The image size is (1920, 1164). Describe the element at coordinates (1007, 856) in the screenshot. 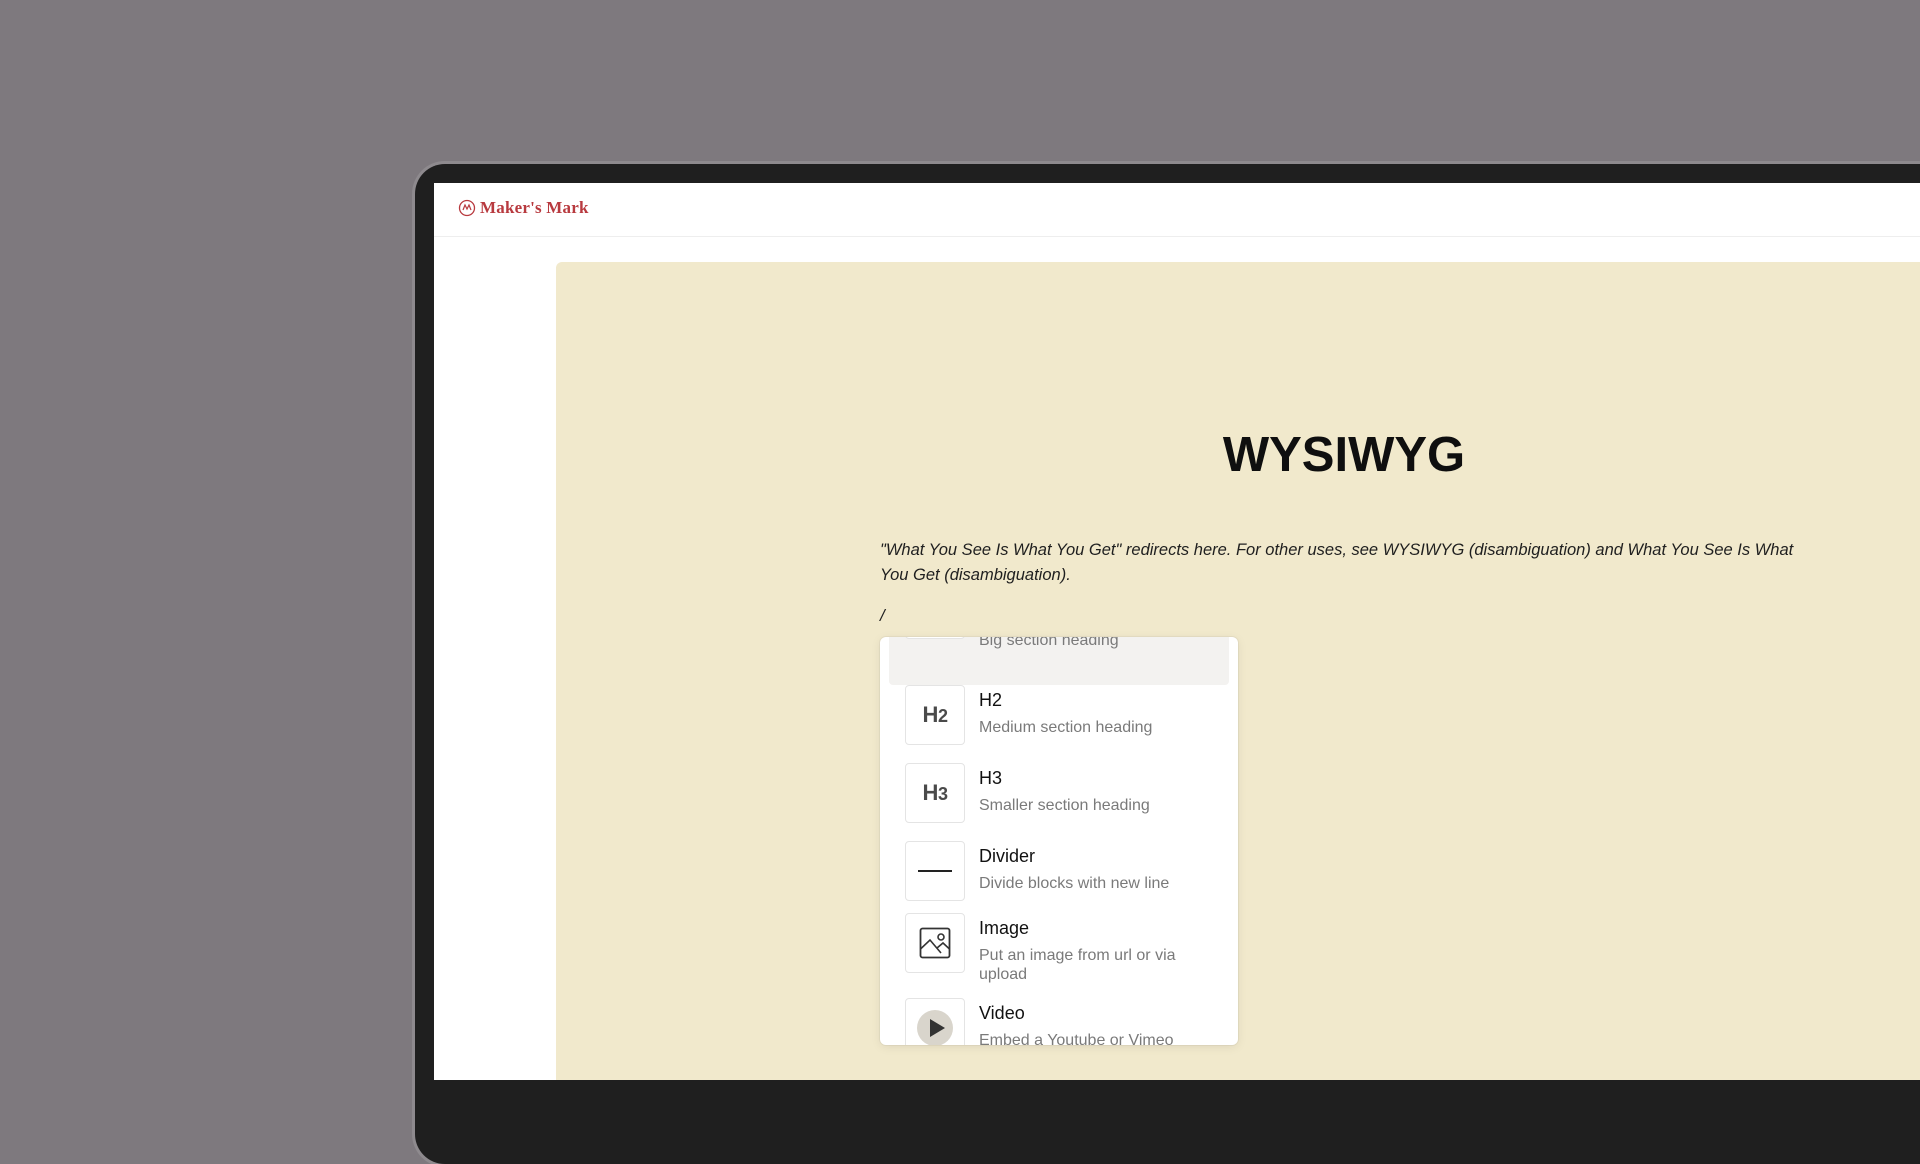

I see `menu-item-title: Divider` at that location.